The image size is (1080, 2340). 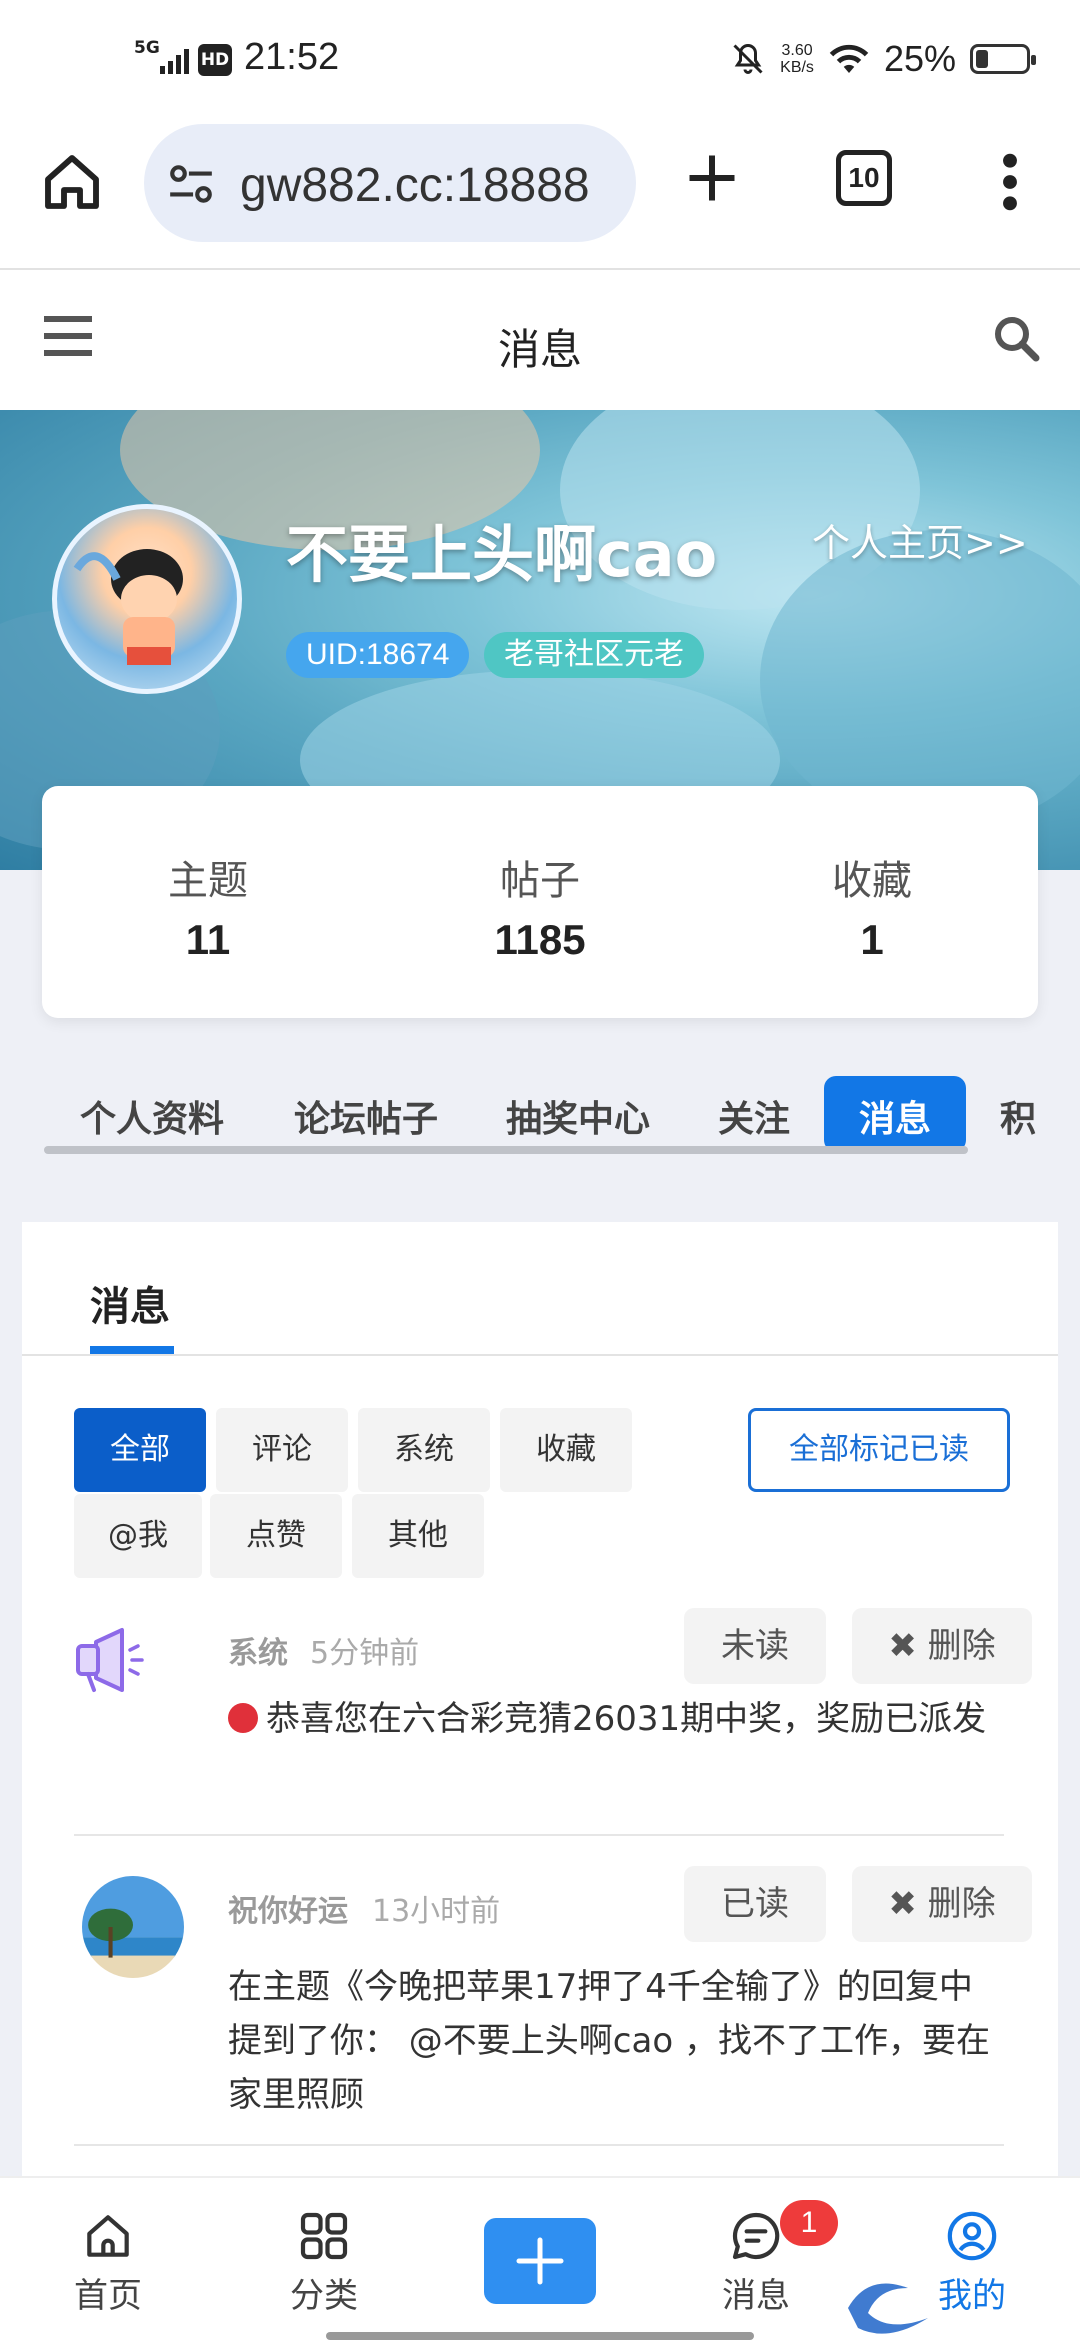 I want to click on battery-percent: 25%, so click(x=919, y=58).